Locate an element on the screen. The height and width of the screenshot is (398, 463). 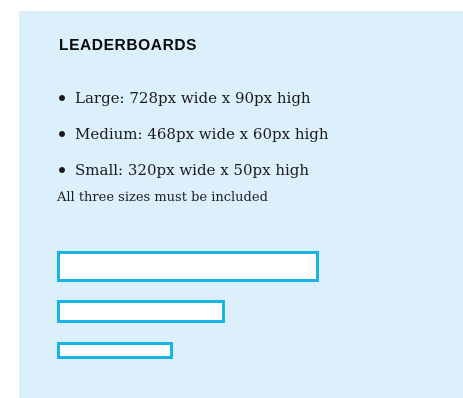
size-label-small: Small: 320px wide x 50px high is located at coordinates (192, 170).